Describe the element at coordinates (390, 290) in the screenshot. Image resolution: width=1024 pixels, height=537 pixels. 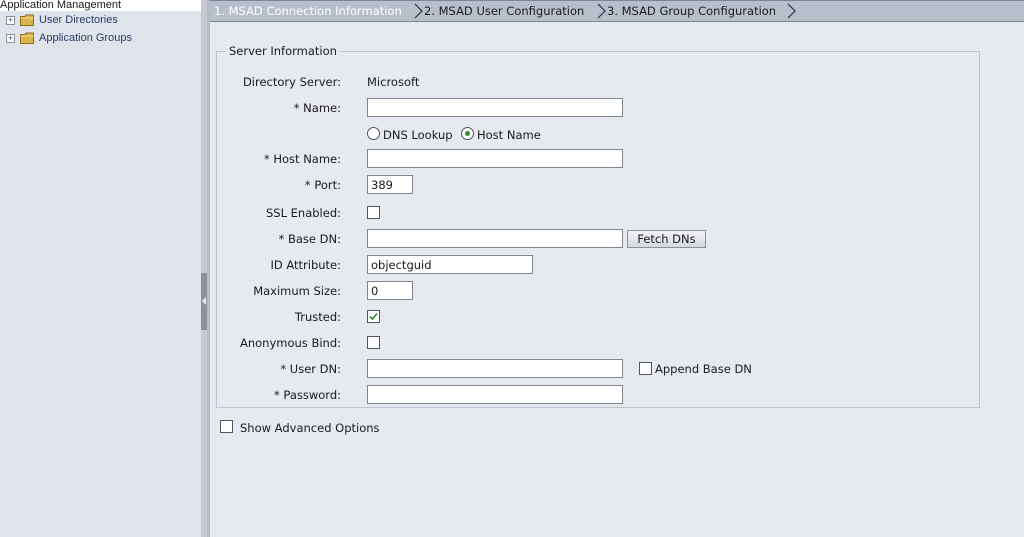
I see `maximum-size-input` at that location.